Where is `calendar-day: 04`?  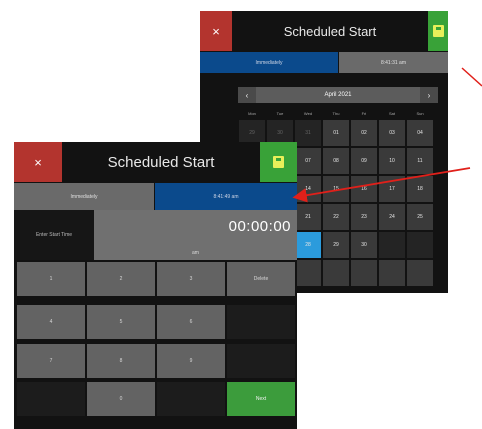 calendar-day: 04 is located at coordinates (420, 133).